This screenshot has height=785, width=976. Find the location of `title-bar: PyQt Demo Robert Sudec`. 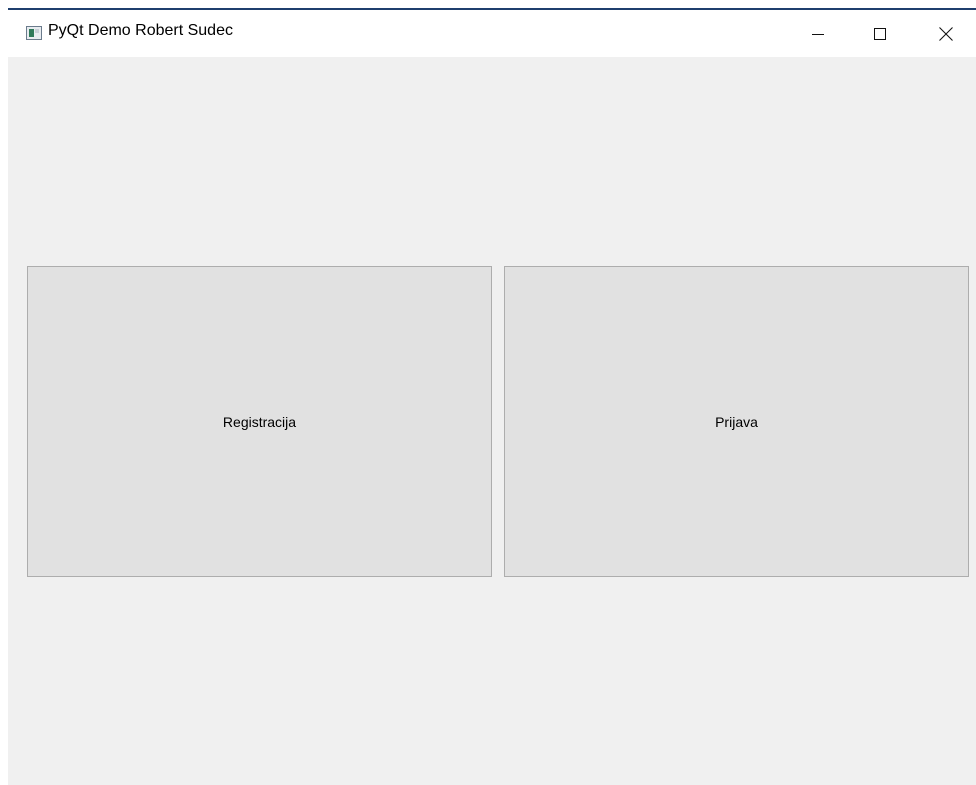

title-bar: PyQt Demo Robert Sudec is located at coordinates (492, 33).